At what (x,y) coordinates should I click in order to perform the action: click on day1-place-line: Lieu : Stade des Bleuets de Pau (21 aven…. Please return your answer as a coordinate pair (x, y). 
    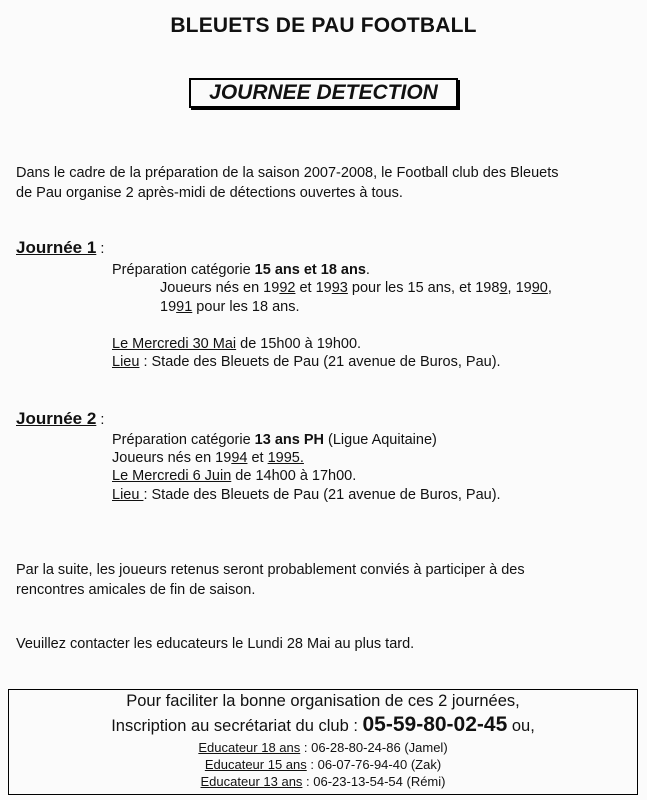
    Looking at the image, I should click on (306, 362).